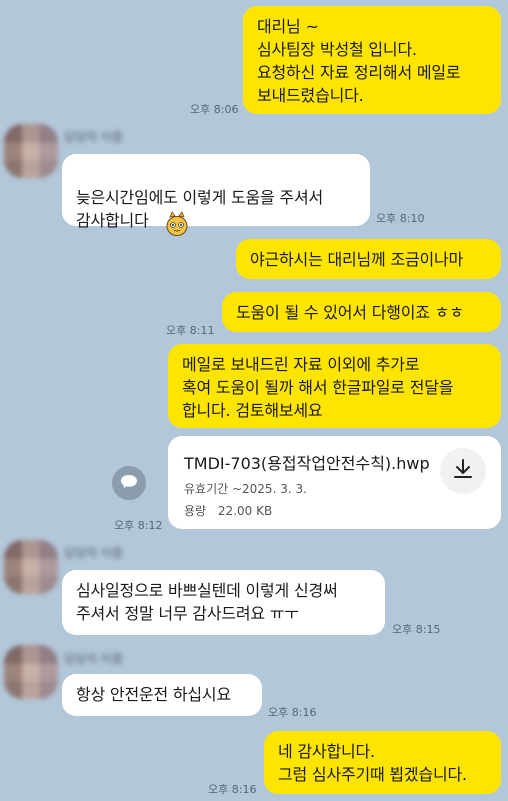  I want to click on message-bubble-incoming: 늦은시간임에도 이렇게 도움을 주셔서 감사합니다, so click(216, 195).